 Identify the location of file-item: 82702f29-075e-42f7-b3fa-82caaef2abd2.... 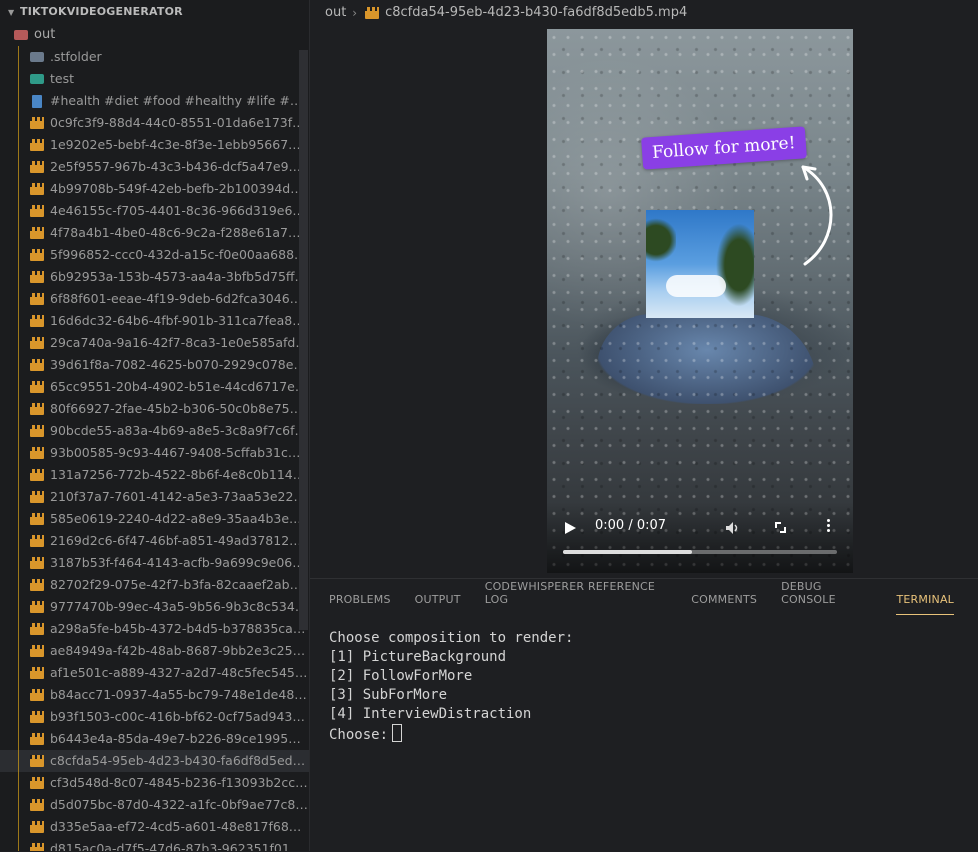
(154, 585).